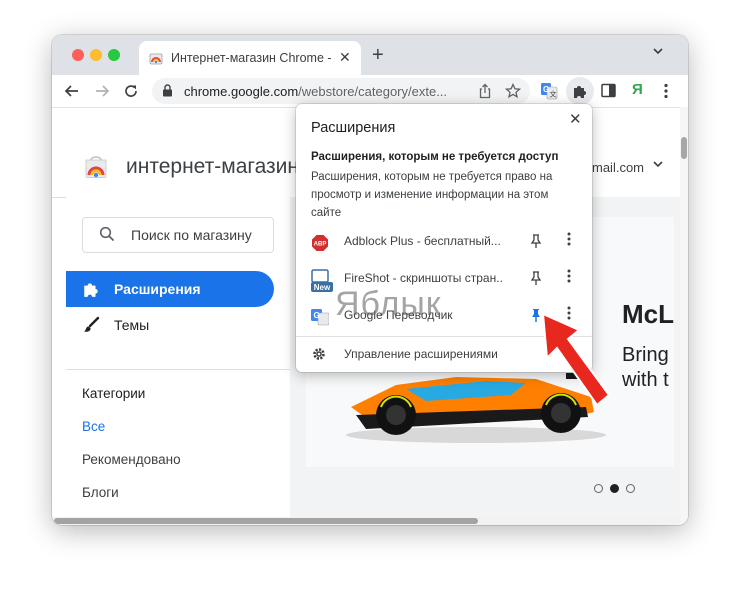 This screenshot has height=599, width=740. Describe the element at coordinates (191, 235) in the screenshot. I see `search-placeholder: Поиск по магазину` at that location.